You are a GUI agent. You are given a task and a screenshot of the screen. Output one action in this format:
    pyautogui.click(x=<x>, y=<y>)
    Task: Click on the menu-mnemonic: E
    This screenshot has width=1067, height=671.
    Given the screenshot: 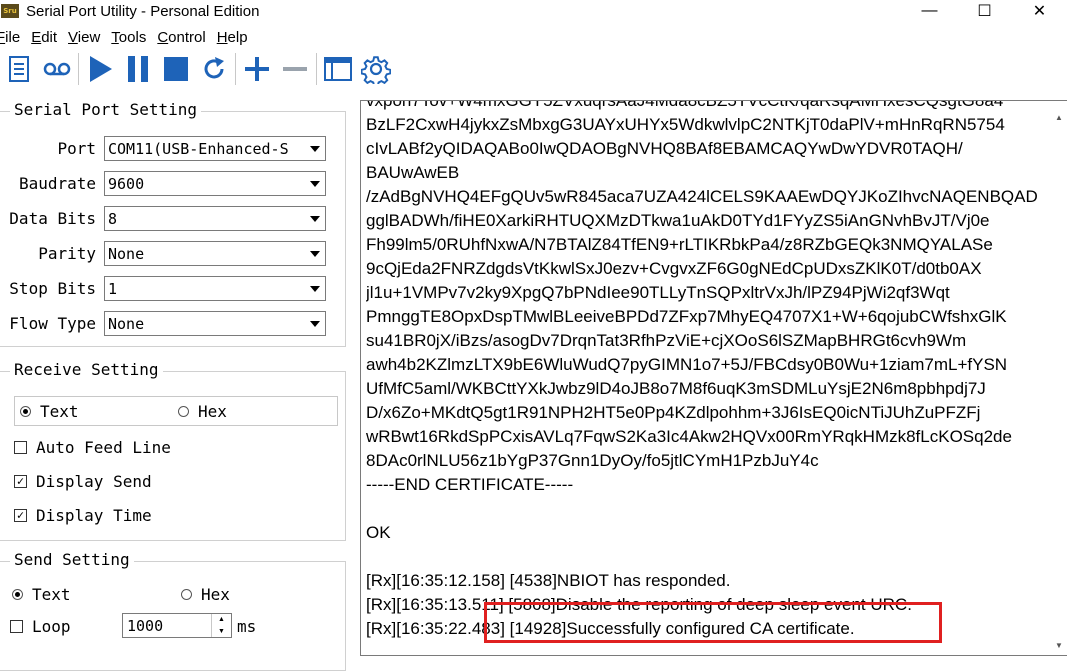 What is the action you would take?
    pyautogui.click(x=36, y=37)
    